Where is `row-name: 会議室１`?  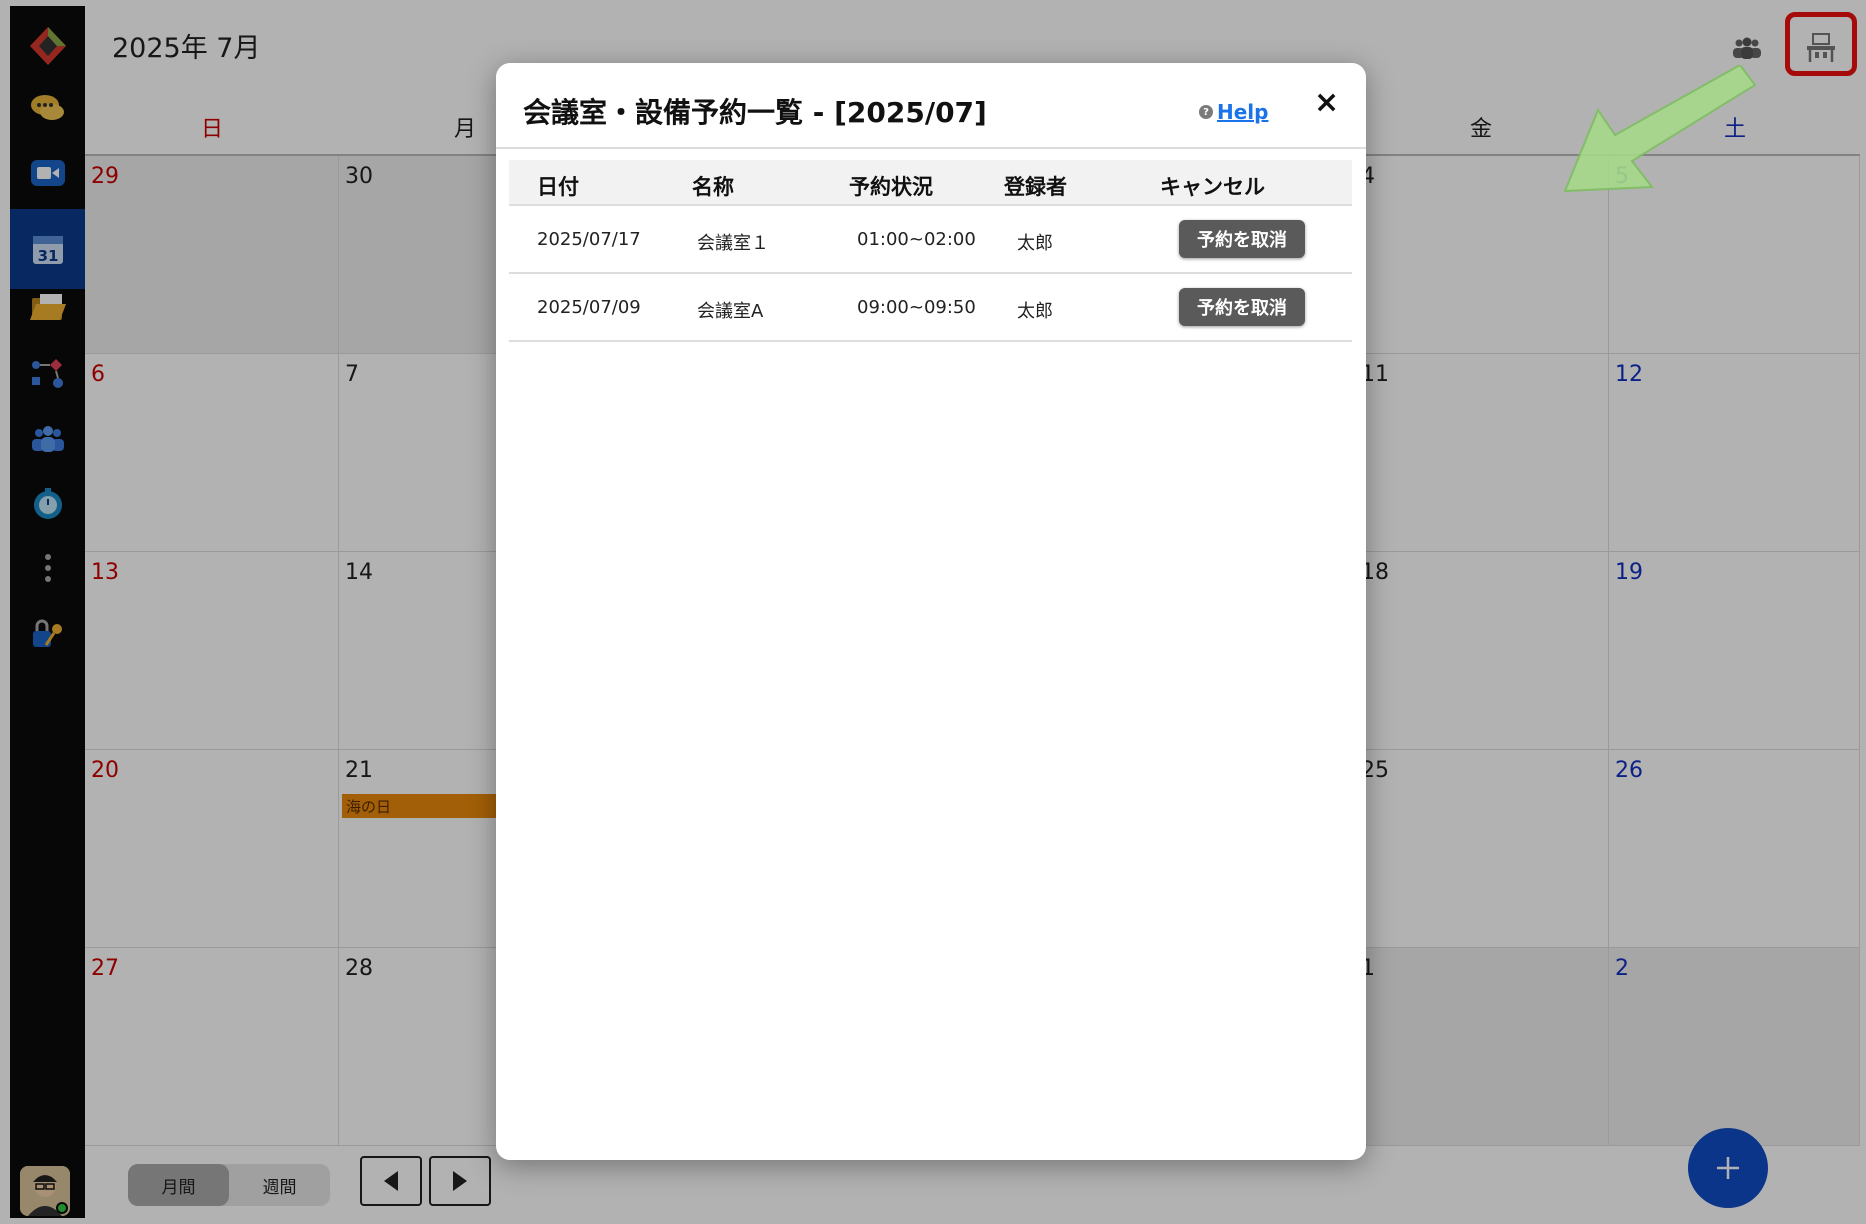 row-name: 会議室１ is located at coordinates (733, 243).